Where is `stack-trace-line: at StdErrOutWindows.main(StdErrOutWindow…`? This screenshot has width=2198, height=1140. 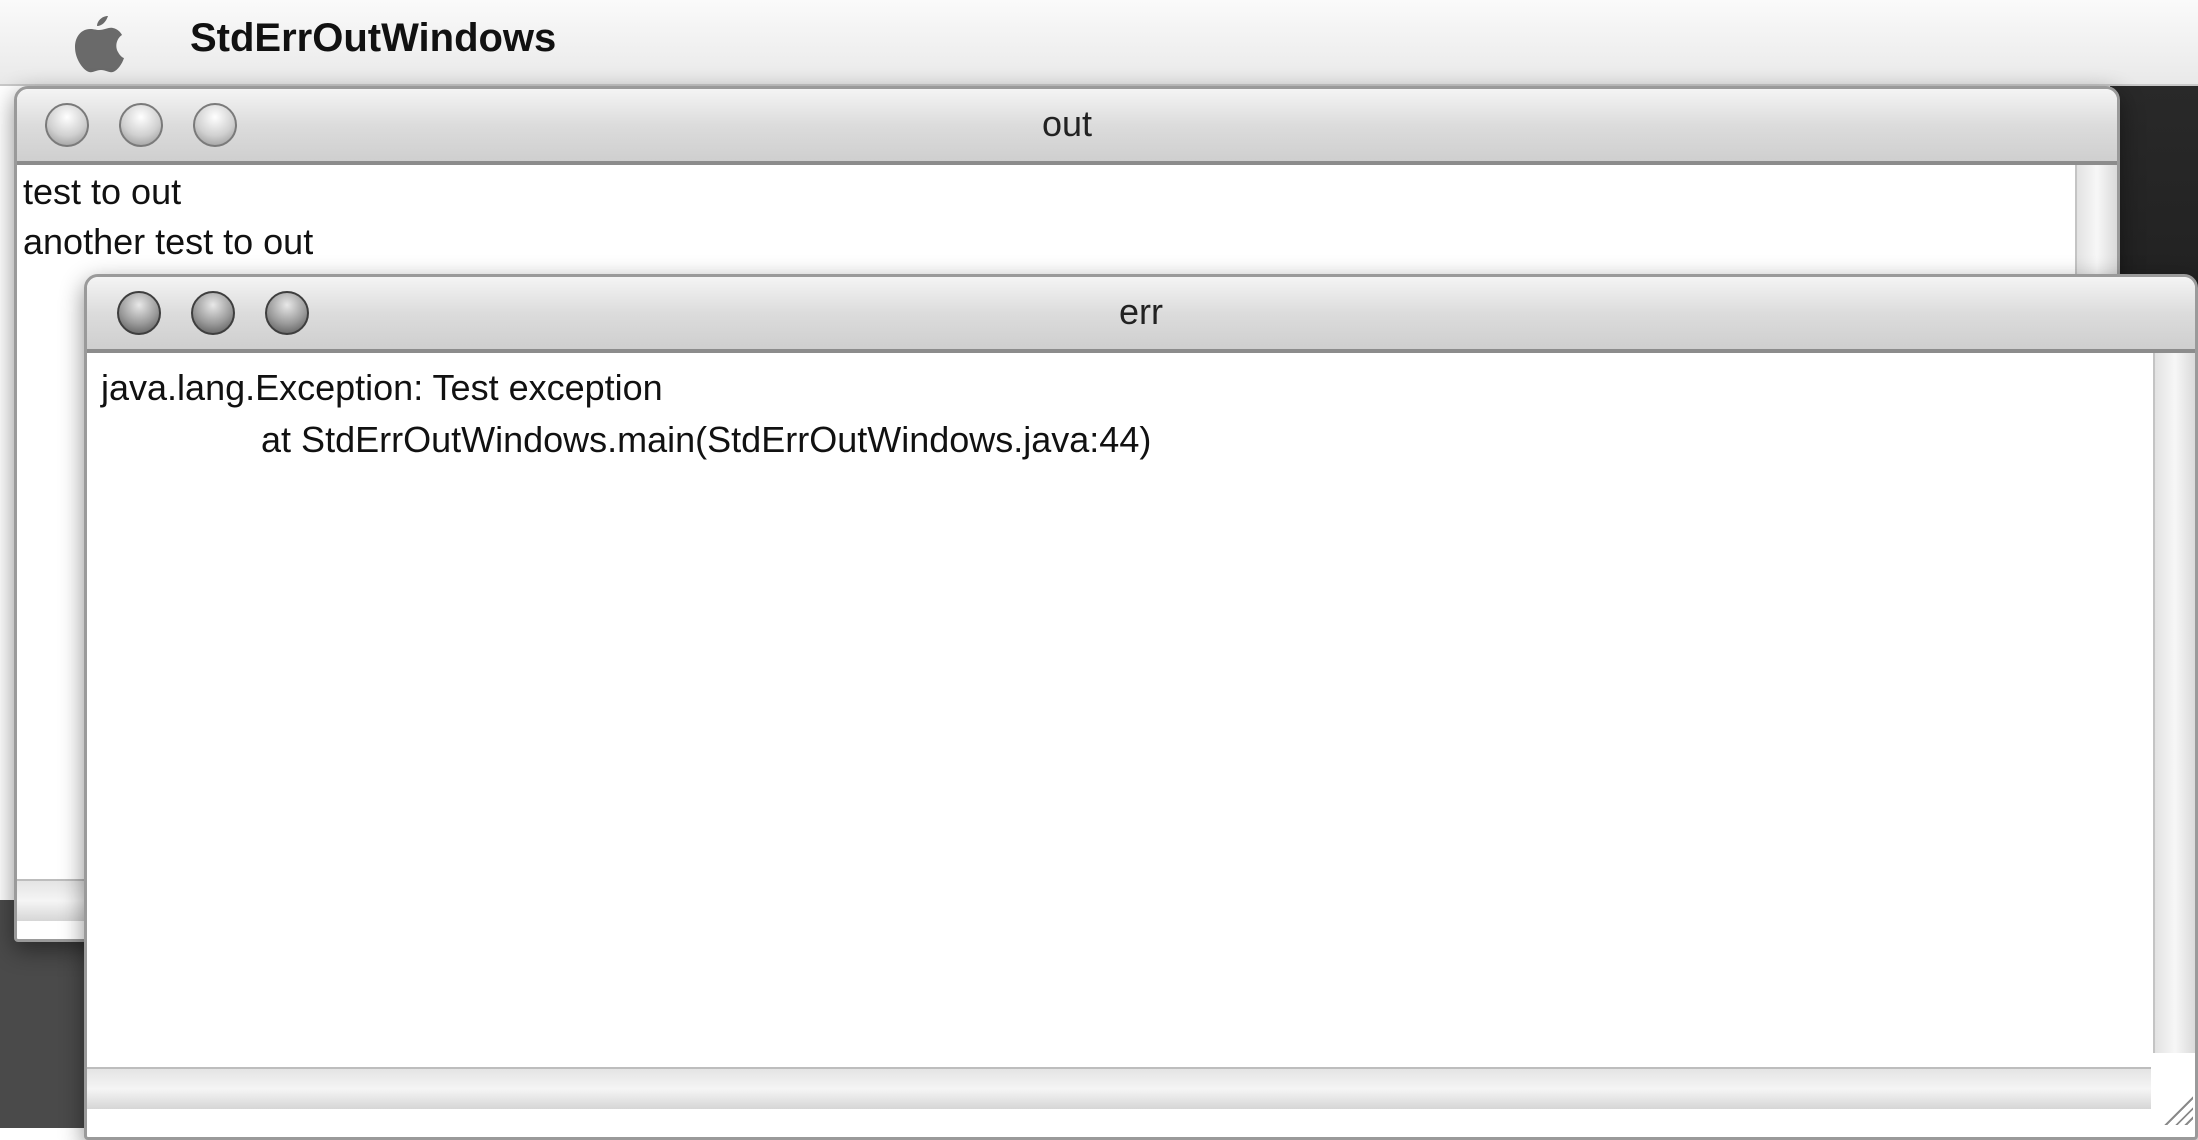 stack-trace-line: at StdErrOutWindows.main(StdErrOutWindow… is located at coordinates (626, 439).